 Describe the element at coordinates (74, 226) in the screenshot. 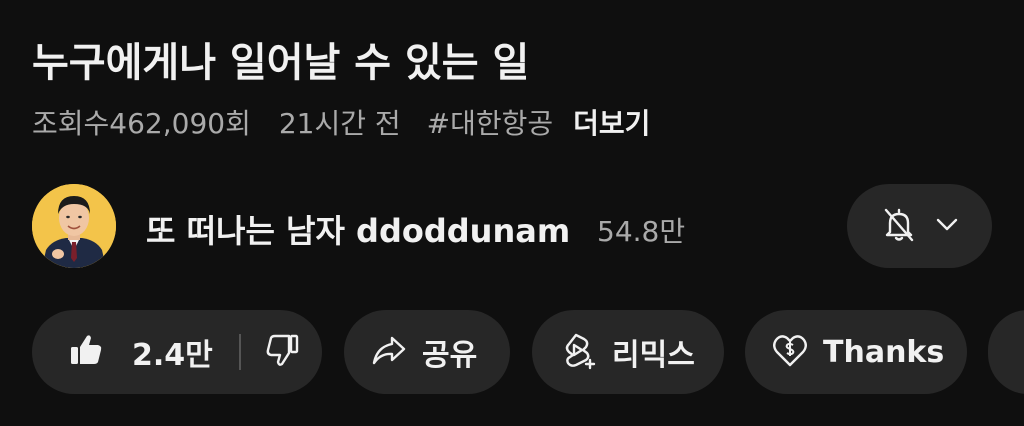

I see `avatar` at that location.